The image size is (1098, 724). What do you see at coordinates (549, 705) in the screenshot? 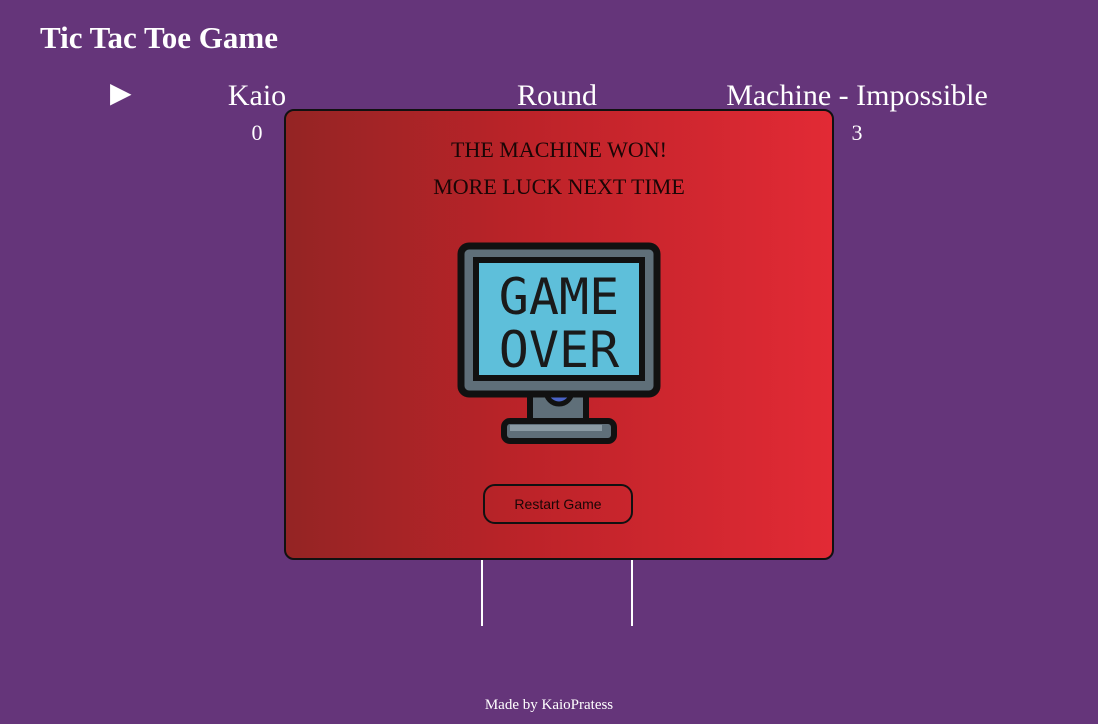
I see `footer-credit: Made by KaioPratess` at bounding box center [549, 705].